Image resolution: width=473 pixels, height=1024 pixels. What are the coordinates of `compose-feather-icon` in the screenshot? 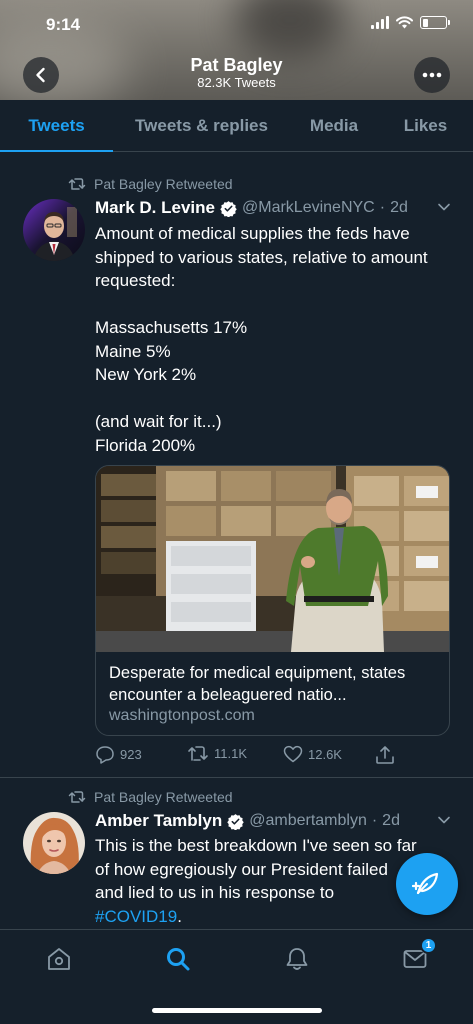 It's located at (425, 883).